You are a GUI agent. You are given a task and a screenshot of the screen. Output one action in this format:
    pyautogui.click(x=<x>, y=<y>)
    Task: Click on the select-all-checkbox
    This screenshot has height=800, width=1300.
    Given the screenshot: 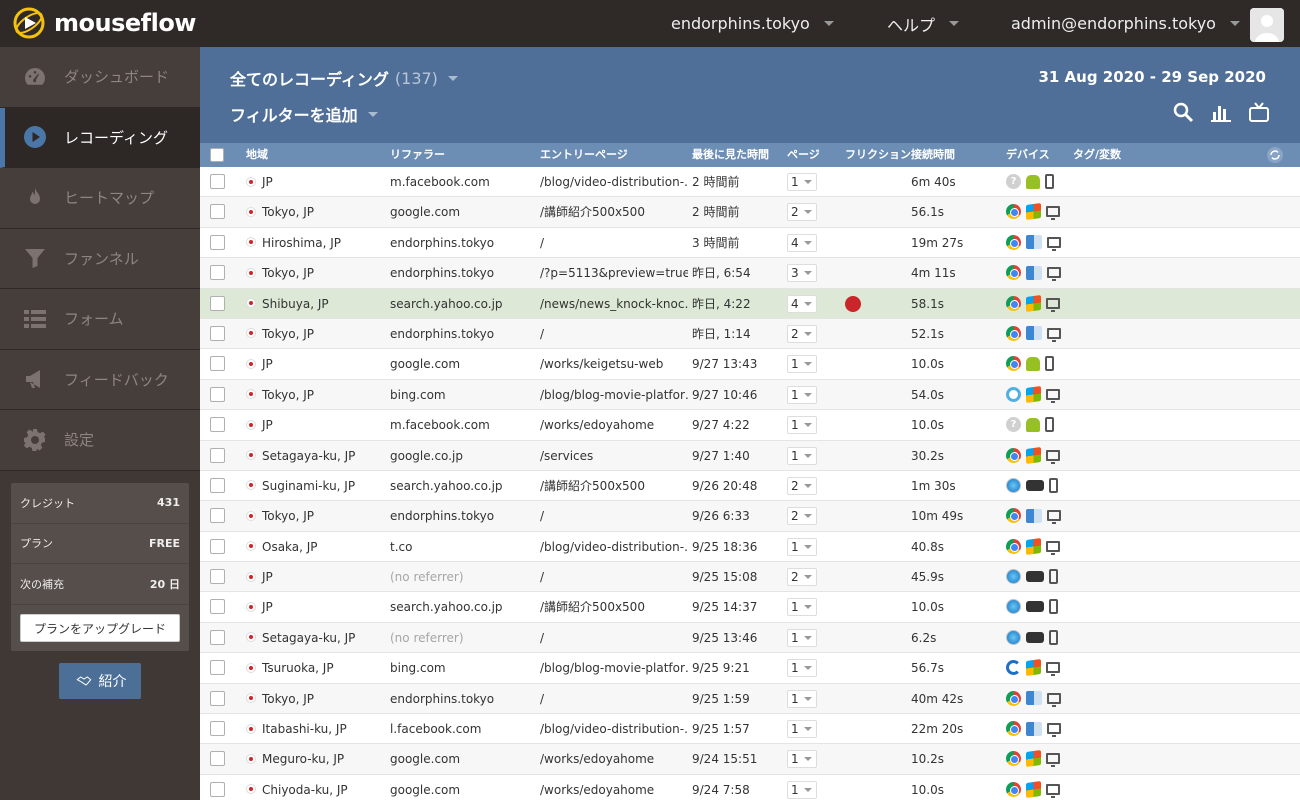 What is the action you would take?
    pyautogui.click(x=217, y=155)
    